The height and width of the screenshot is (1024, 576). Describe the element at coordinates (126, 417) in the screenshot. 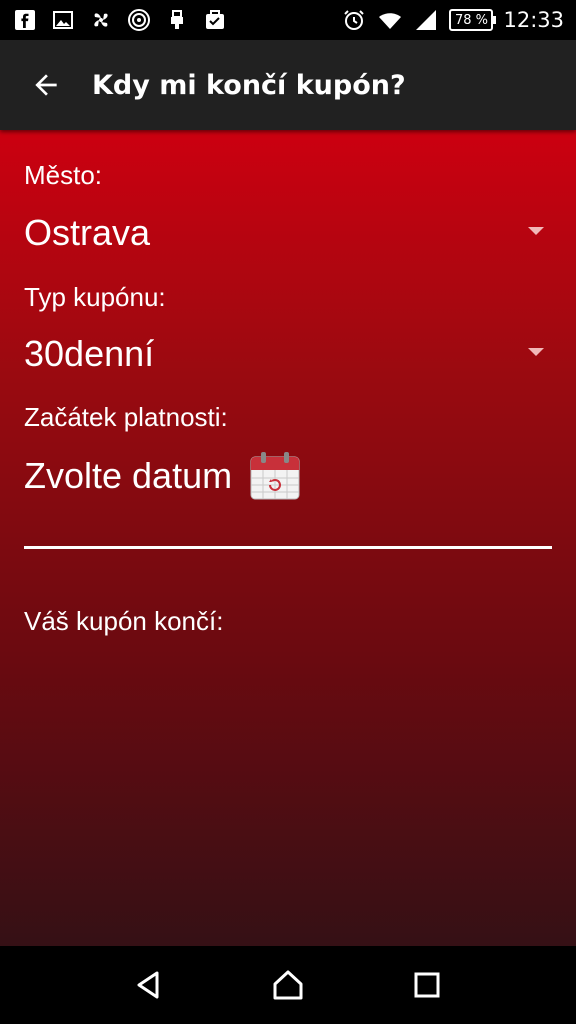

I see `start-label: Začátek platnosti:` at that location.